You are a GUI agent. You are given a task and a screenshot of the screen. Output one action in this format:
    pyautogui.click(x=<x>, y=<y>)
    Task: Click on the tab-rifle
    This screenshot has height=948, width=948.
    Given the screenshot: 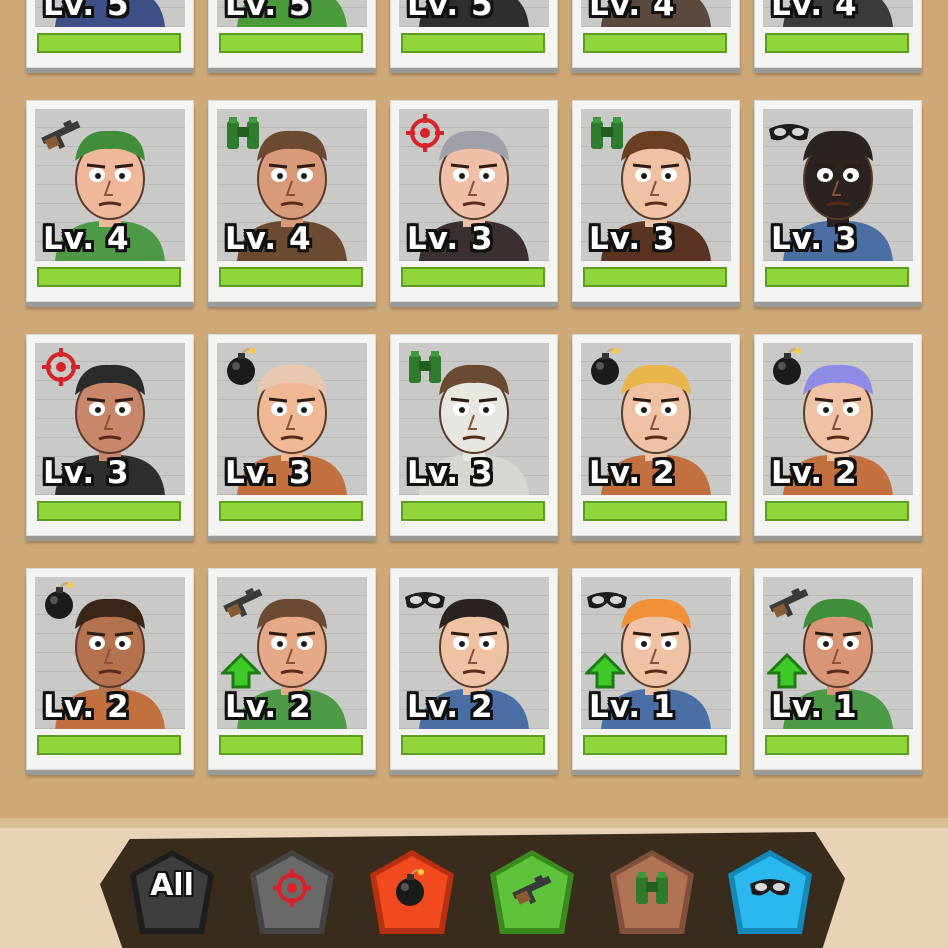 What is the action you would take?
    pyautogui.click(x=532, y=892)
    